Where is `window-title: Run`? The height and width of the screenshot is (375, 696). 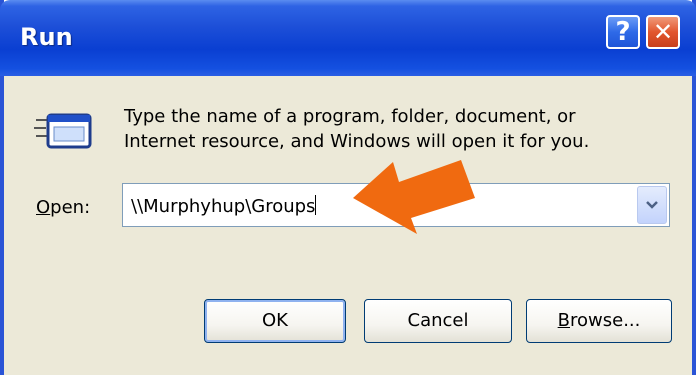
window-title: Run is located at coordinates (46, 37).